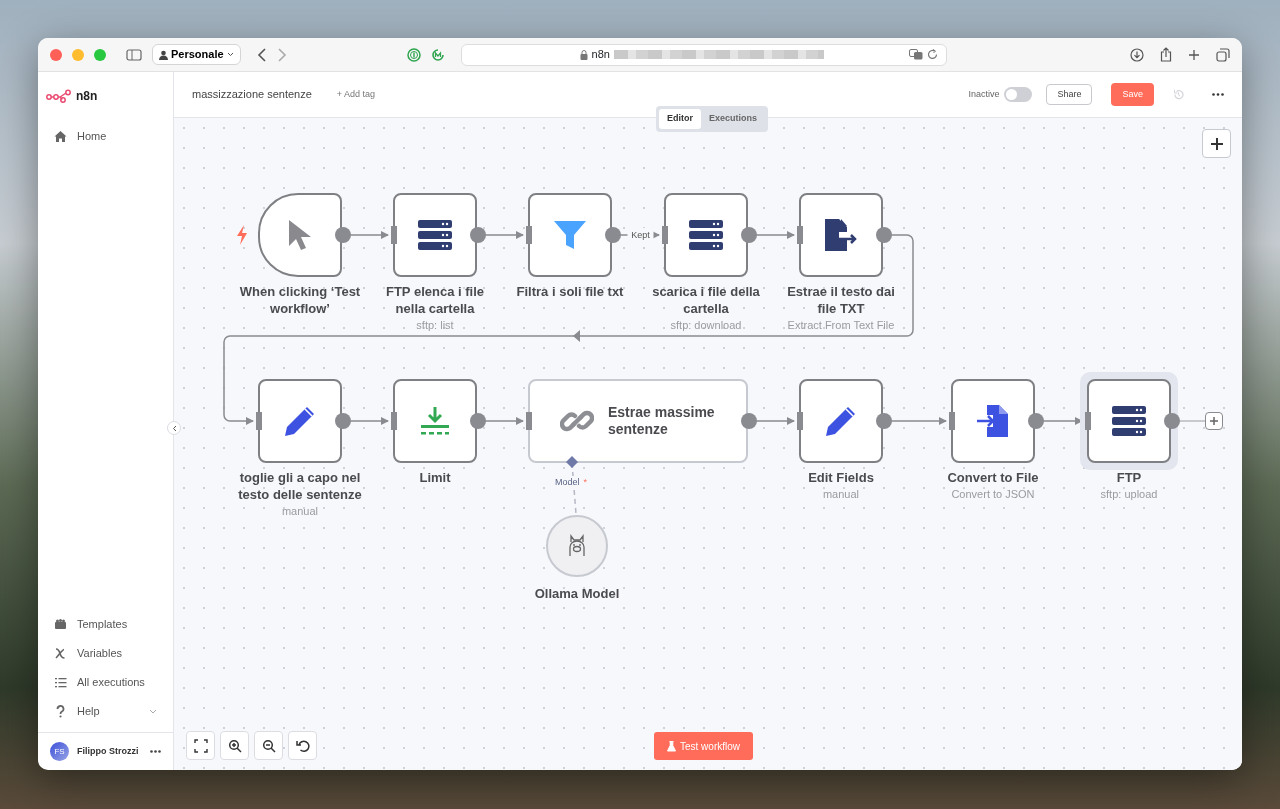 The height and width of the screenshot is (809, 1280). Describe the element at coordinates (281, 54) in the screenshot. I see `forward-icon` at that location.